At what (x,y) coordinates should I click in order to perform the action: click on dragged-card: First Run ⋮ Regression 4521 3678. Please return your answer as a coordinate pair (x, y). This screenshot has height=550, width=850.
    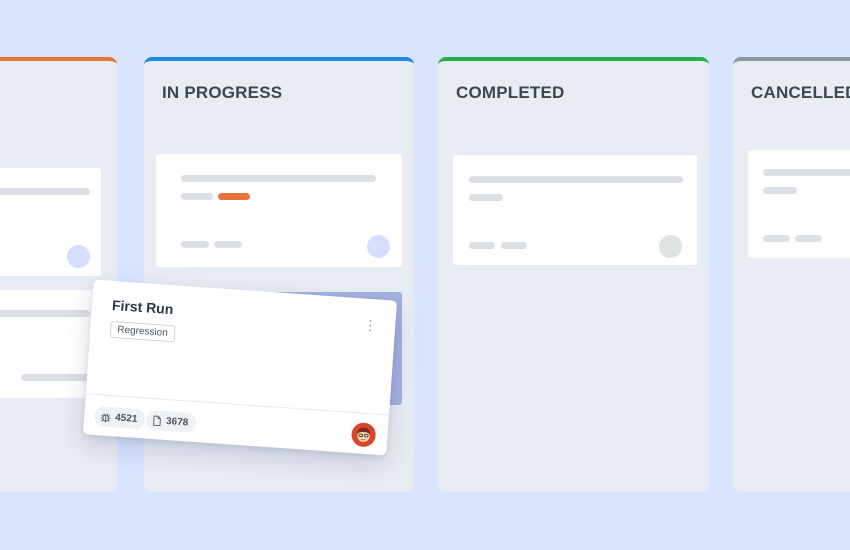
    Looking at the image, I should click on (240, 367).